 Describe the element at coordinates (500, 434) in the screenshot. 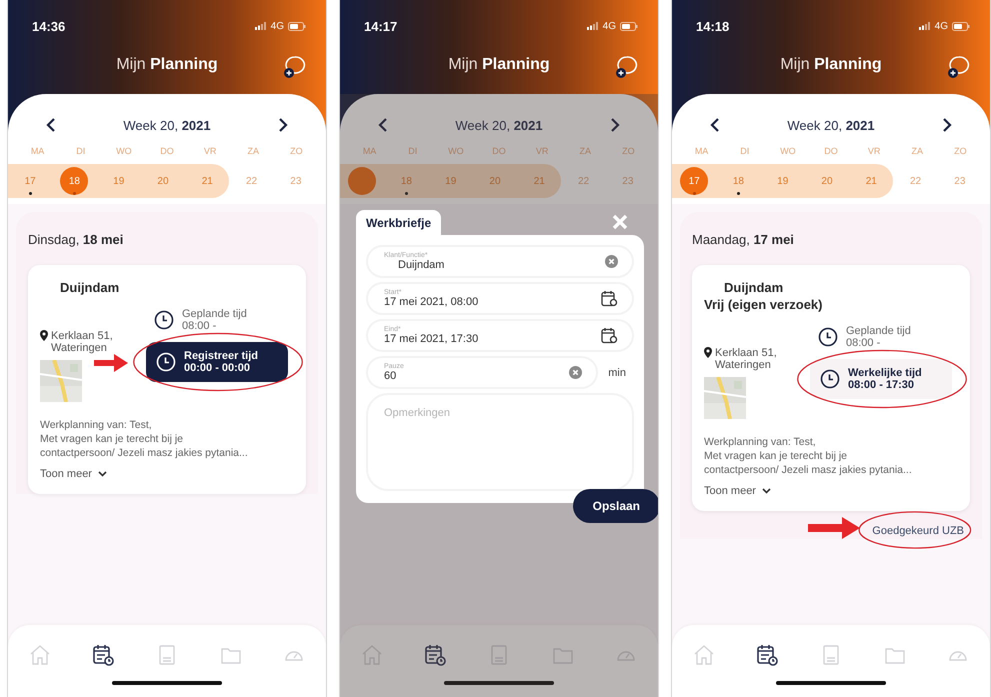

I see `remarks-input: Opmerkingen` at that location.